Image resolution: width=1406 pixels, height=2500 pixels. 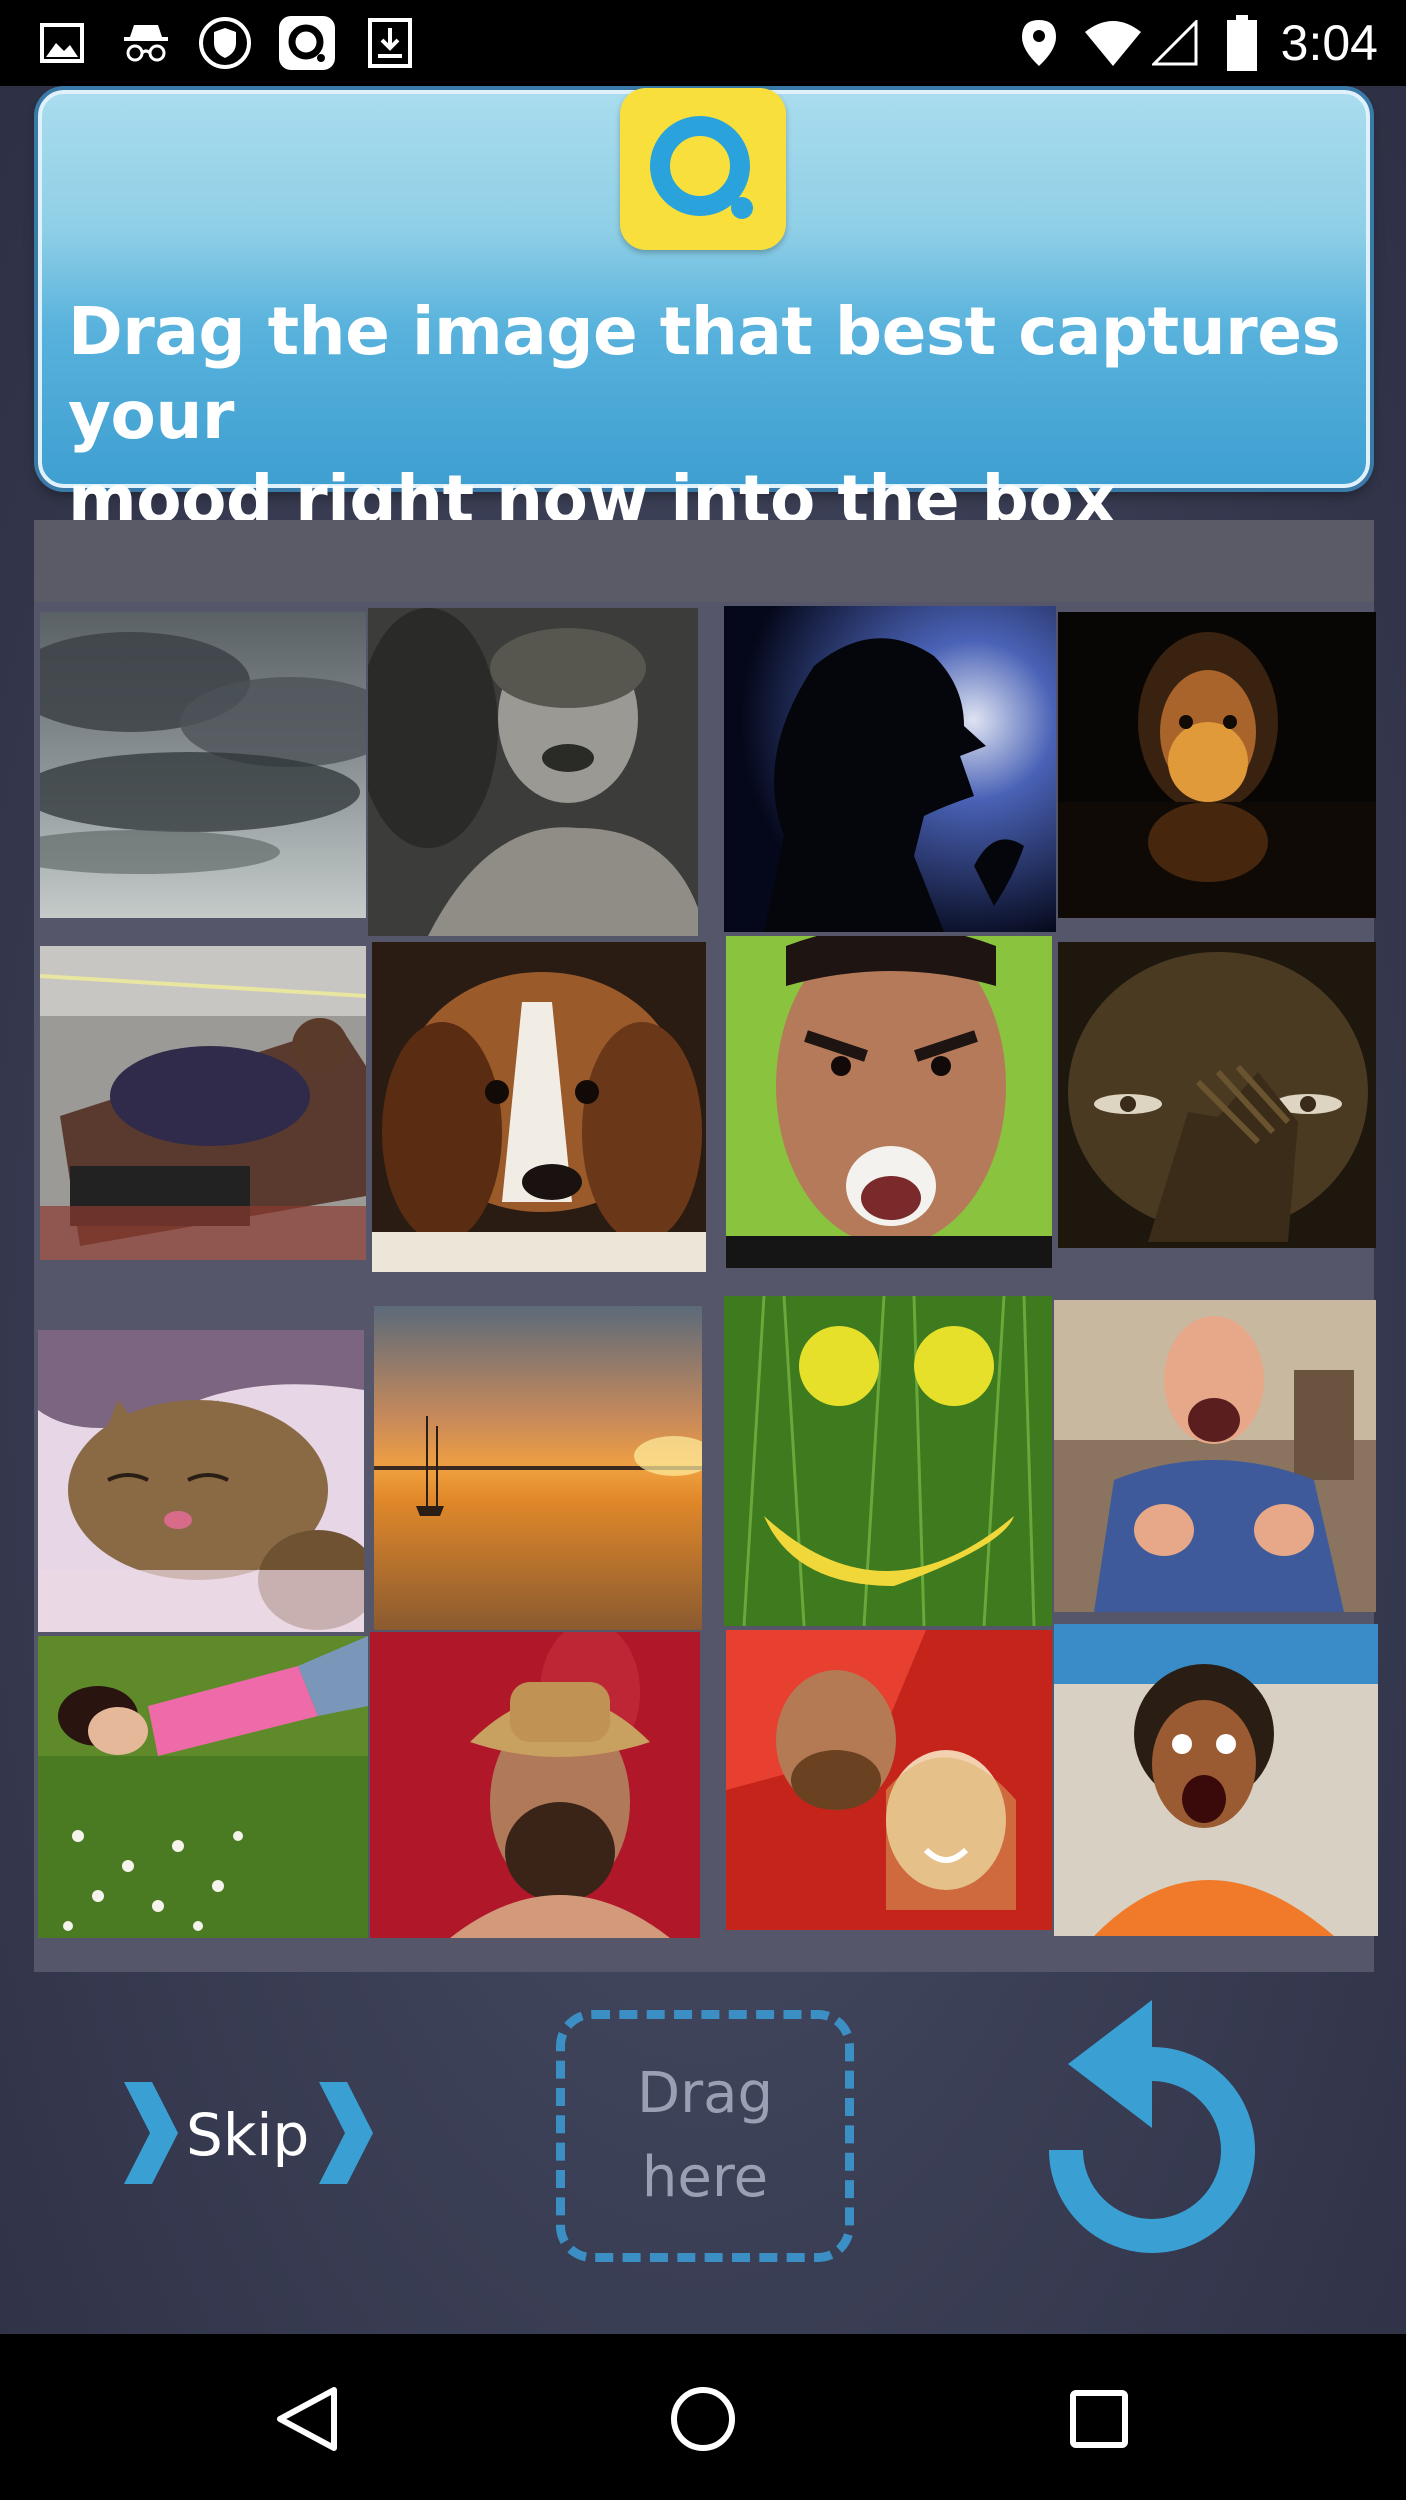 What do you see at coordinates (535, 1785) in the screenshot?
I see `man-cowboy-hat-image` at bounding box center [535, 1785].